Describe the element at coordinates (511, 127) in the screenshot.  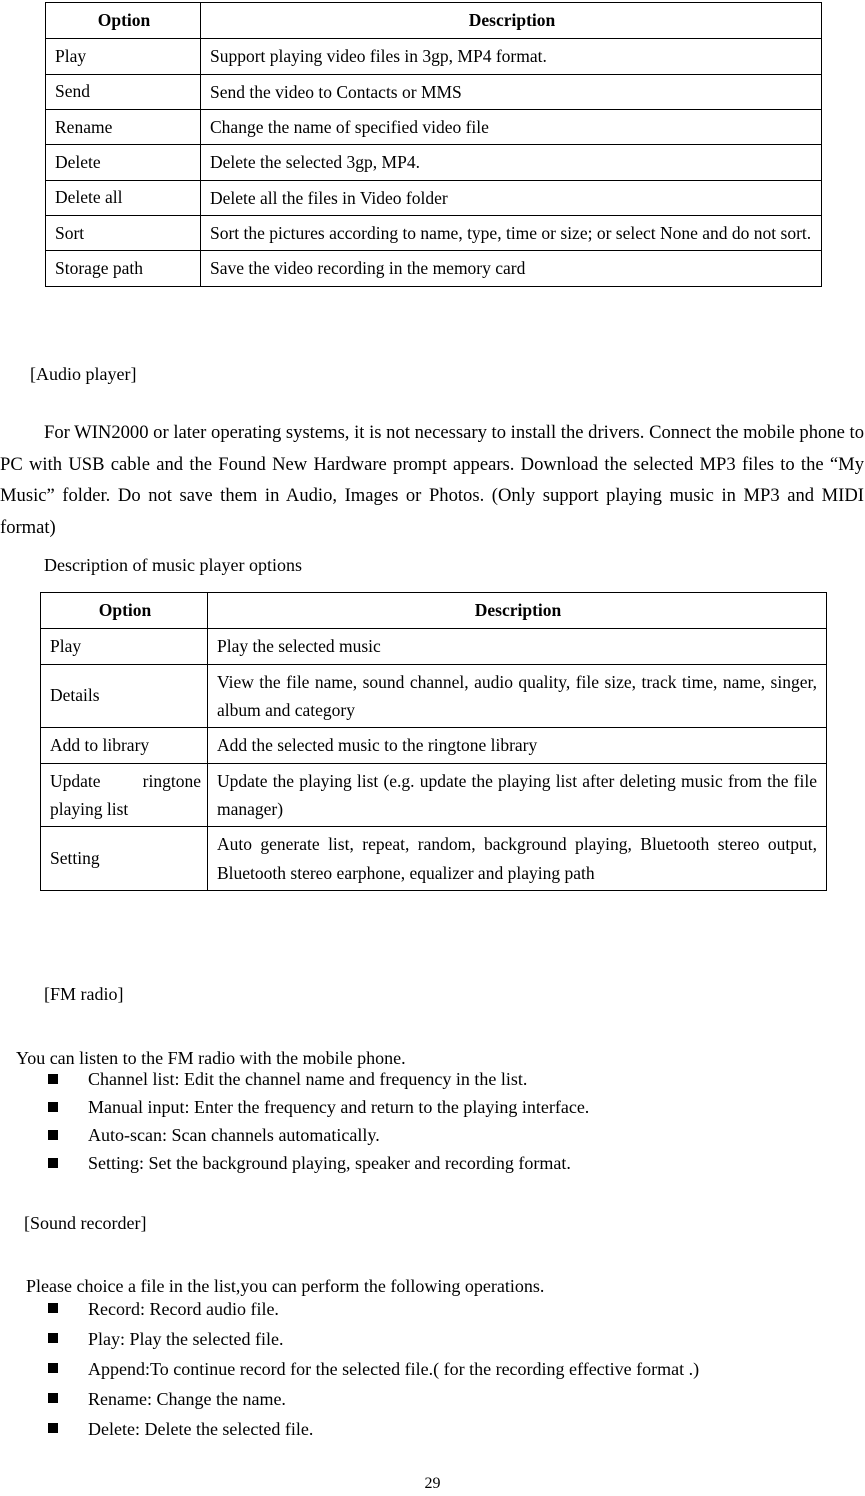
I see `cell-description: Change the name of specified video file` at that location.